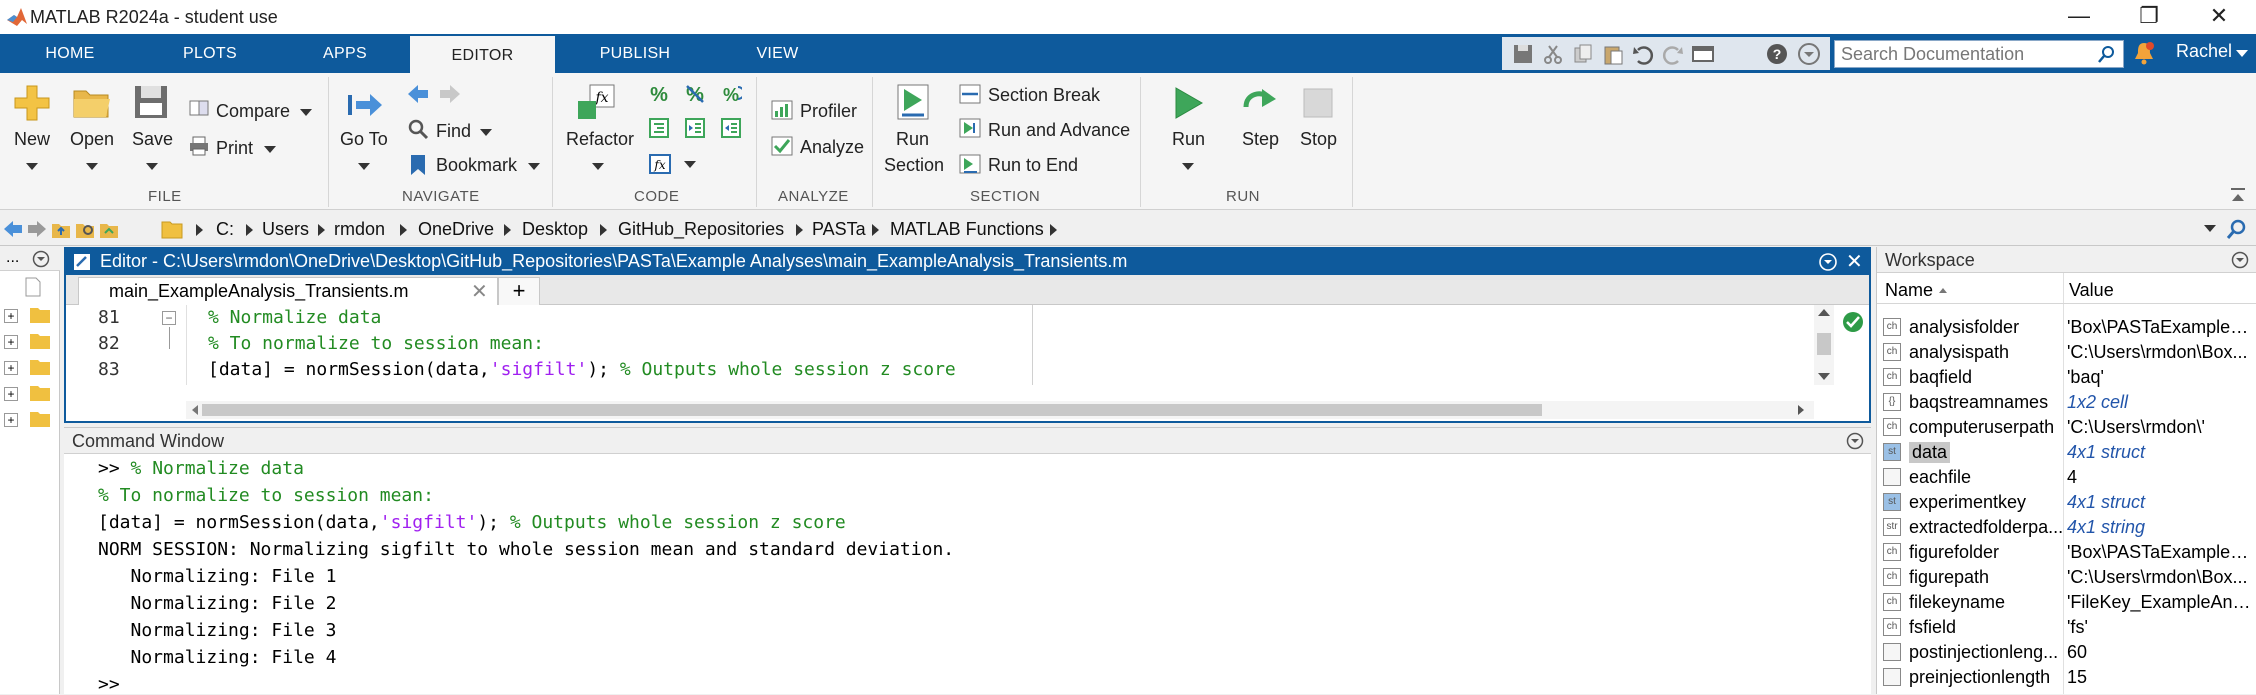 The height and width of the screenshot is (695, 2256). Describe the element at coordinates (1188, 103) in the screenshot. I see `run-play-icon` at that location.